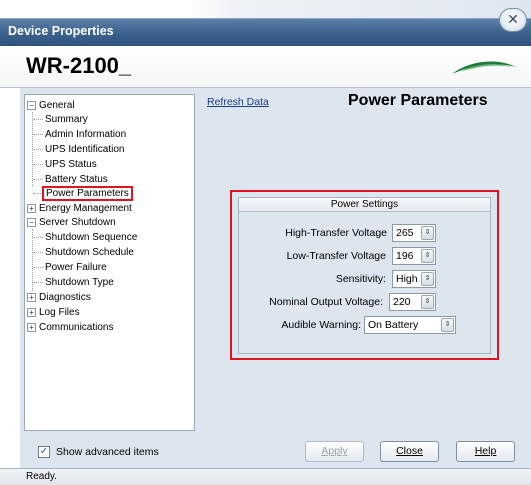 The image size is (531, 485). What do you see at coordinates (61, 31) in the screenshot?
I see `window-title: Device Properties` at bounding box center [61, 31].